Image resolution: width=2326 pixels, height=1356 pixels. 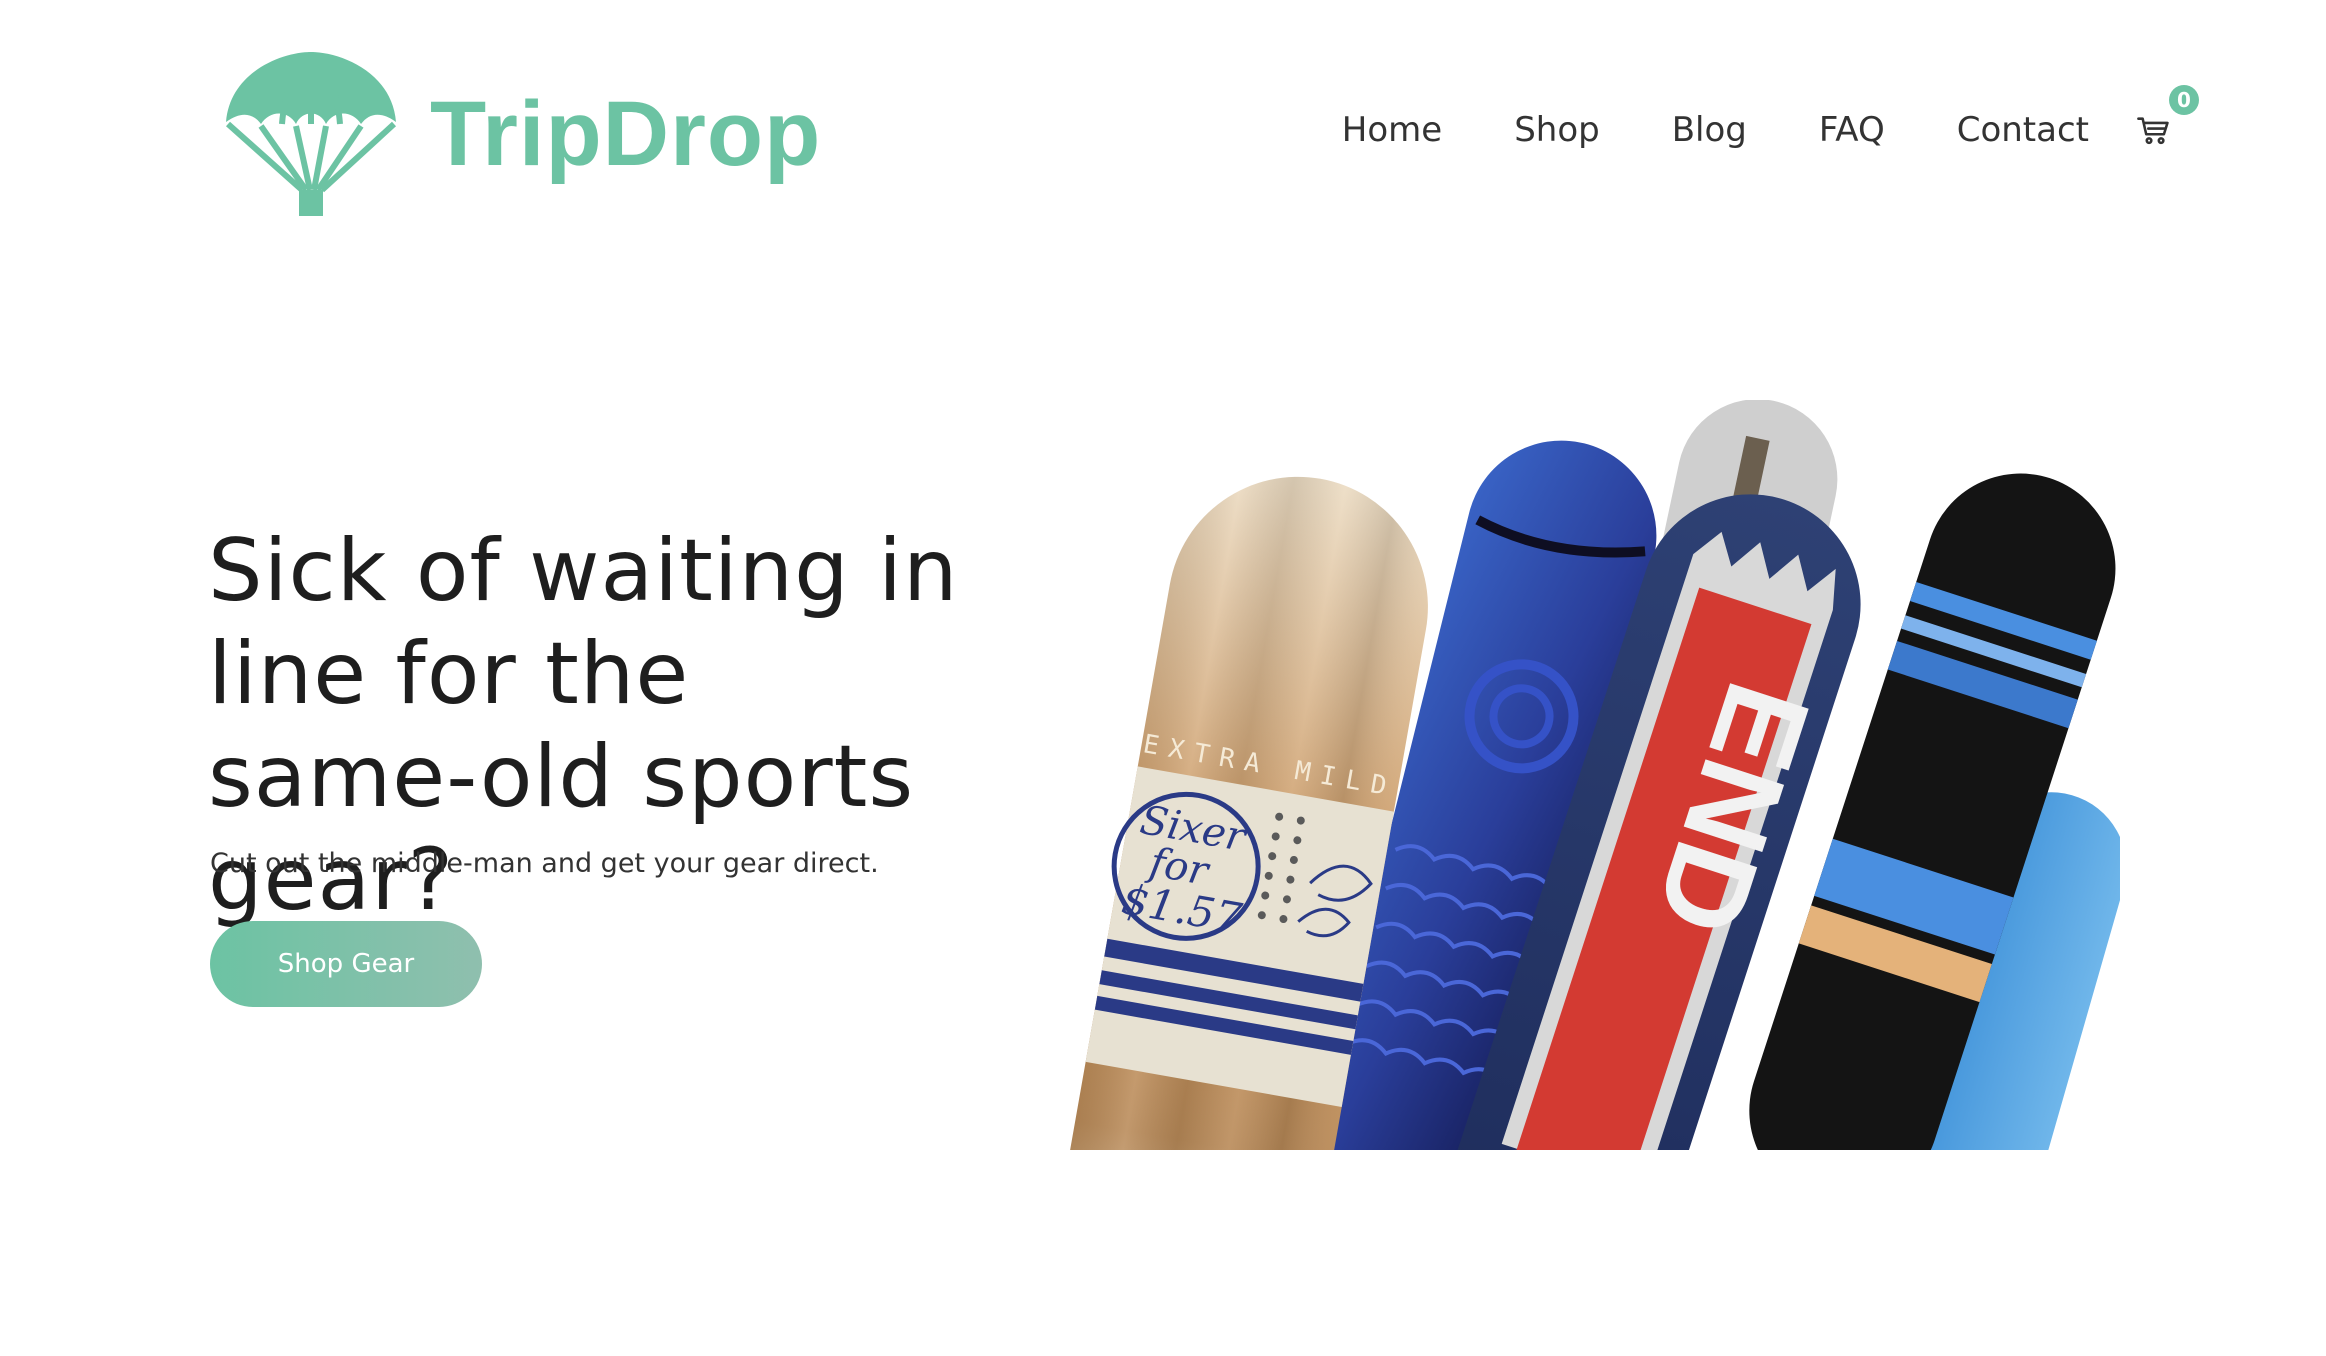 I want to click on nav-item-faq: FAQ, so click(x=1852, y=130).